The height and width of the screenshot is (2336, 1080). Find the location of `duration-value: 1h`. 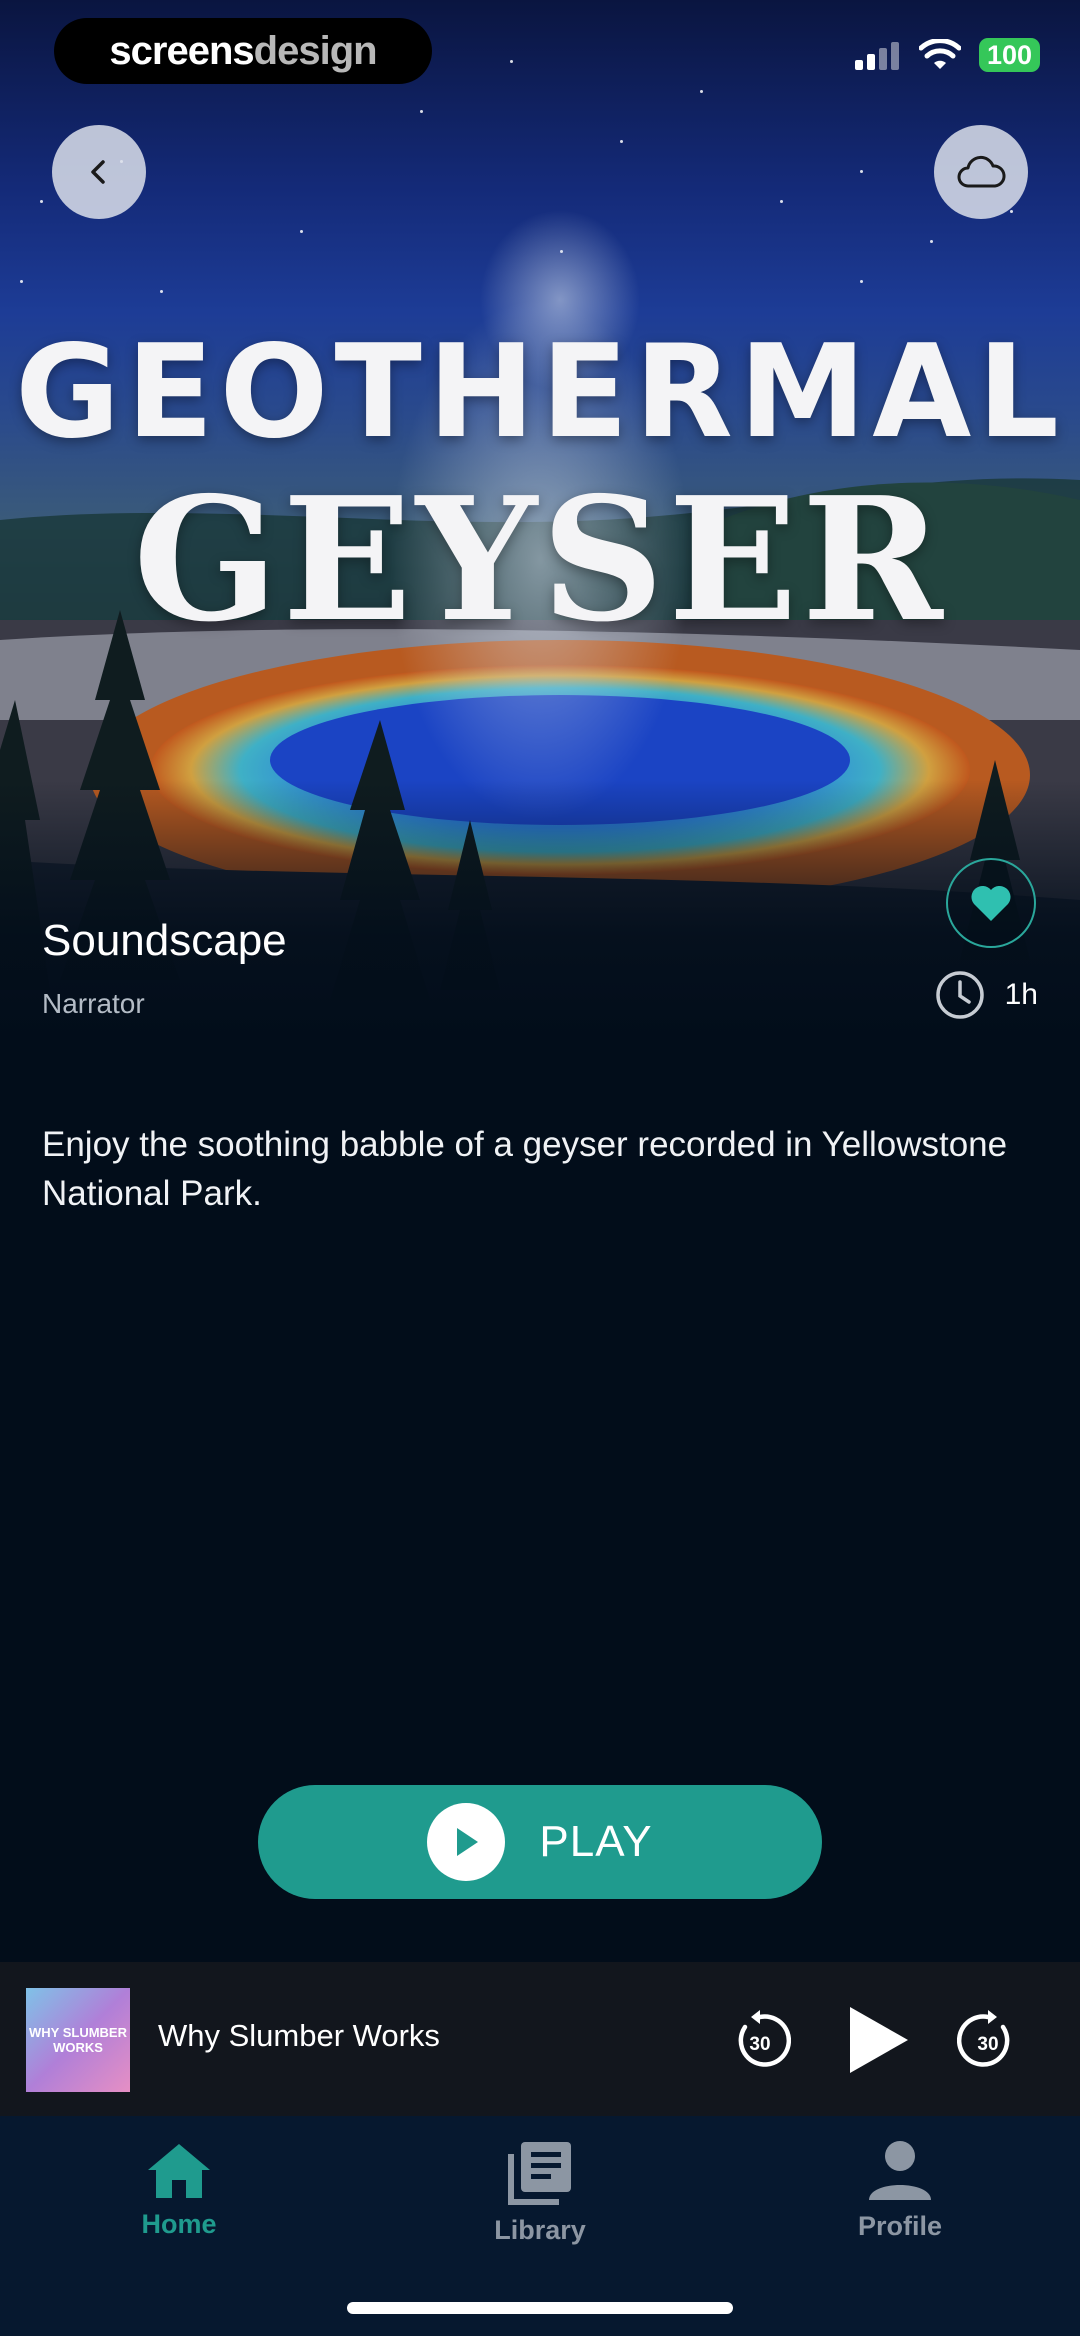

duration-value: 1h is located at coordinates (1021, 994).